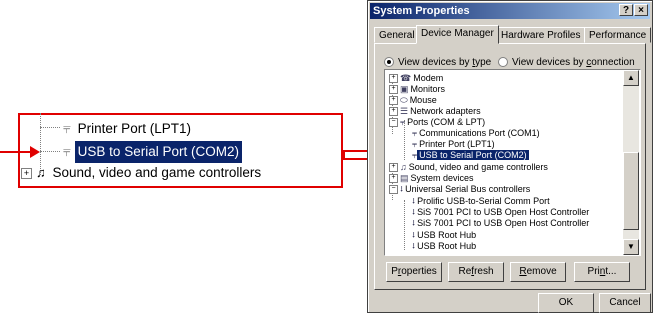 This screenshot has height=317, width=656. What do you see at coordinates (157, 172) in the screenshot?
I see `zoom-row-label: Sound, video and game controllers` at bounding box center [157, 172].